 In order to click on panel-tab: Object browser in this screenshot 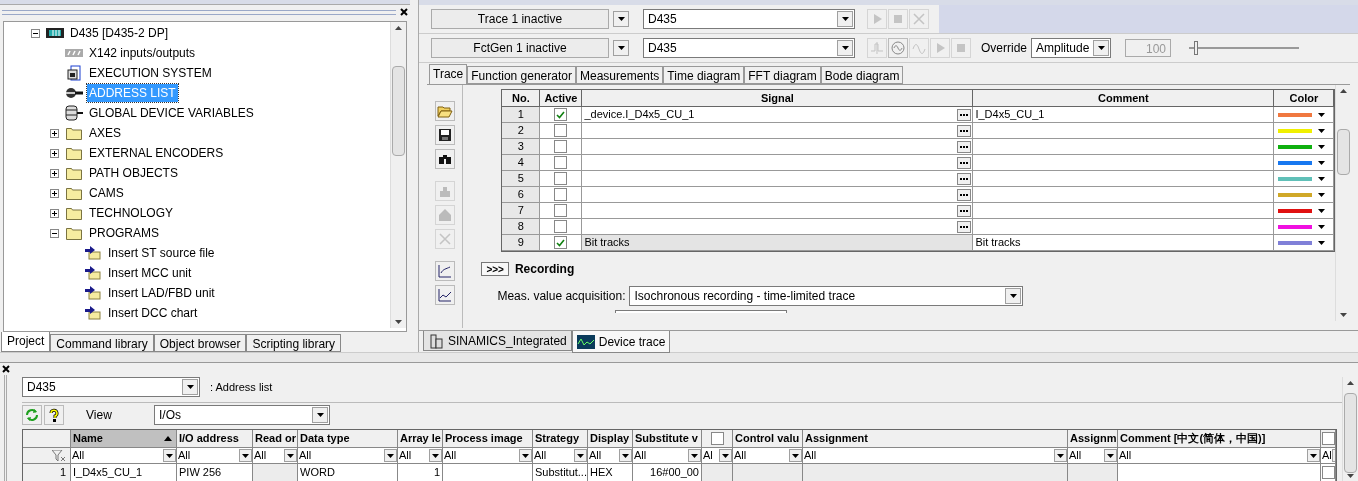, I will do `click(200, 343)`.